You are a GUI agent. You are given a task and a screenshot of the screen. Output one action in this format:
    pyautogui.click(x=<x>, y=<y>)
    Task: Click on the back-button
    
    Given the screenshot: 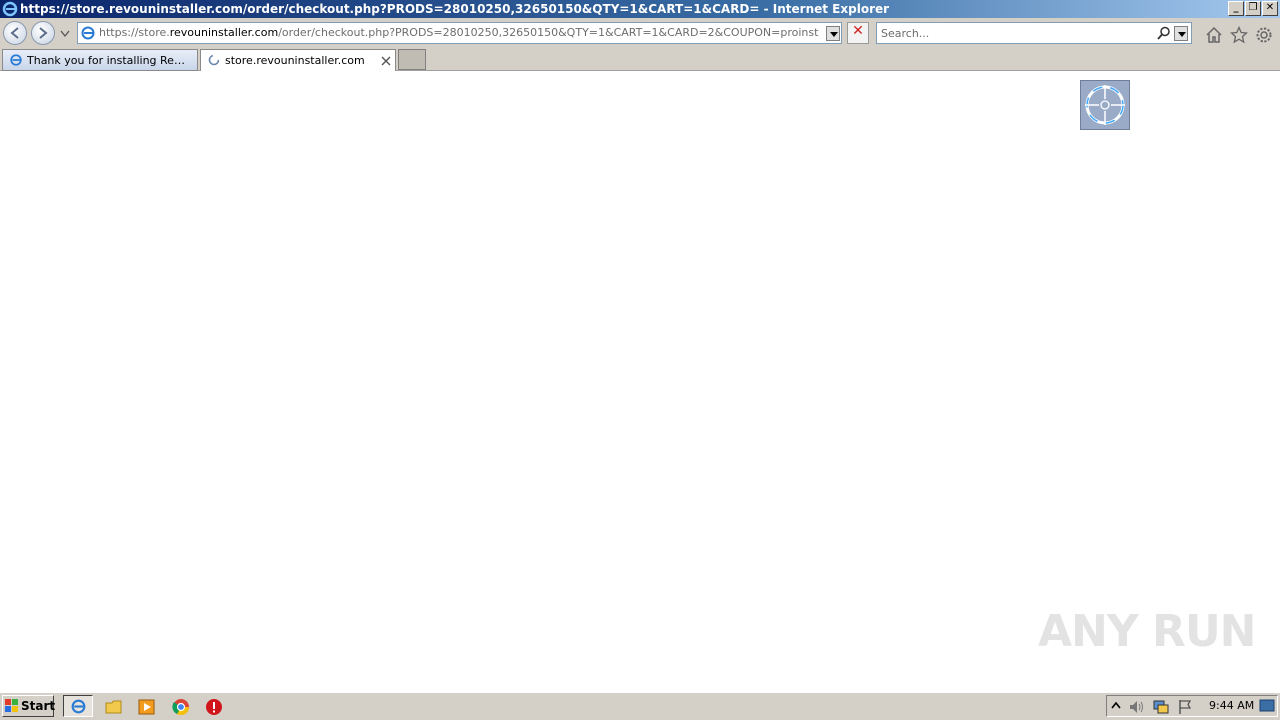 What is the action you would take?
    pyautogui.click(x=15, y=33)
    